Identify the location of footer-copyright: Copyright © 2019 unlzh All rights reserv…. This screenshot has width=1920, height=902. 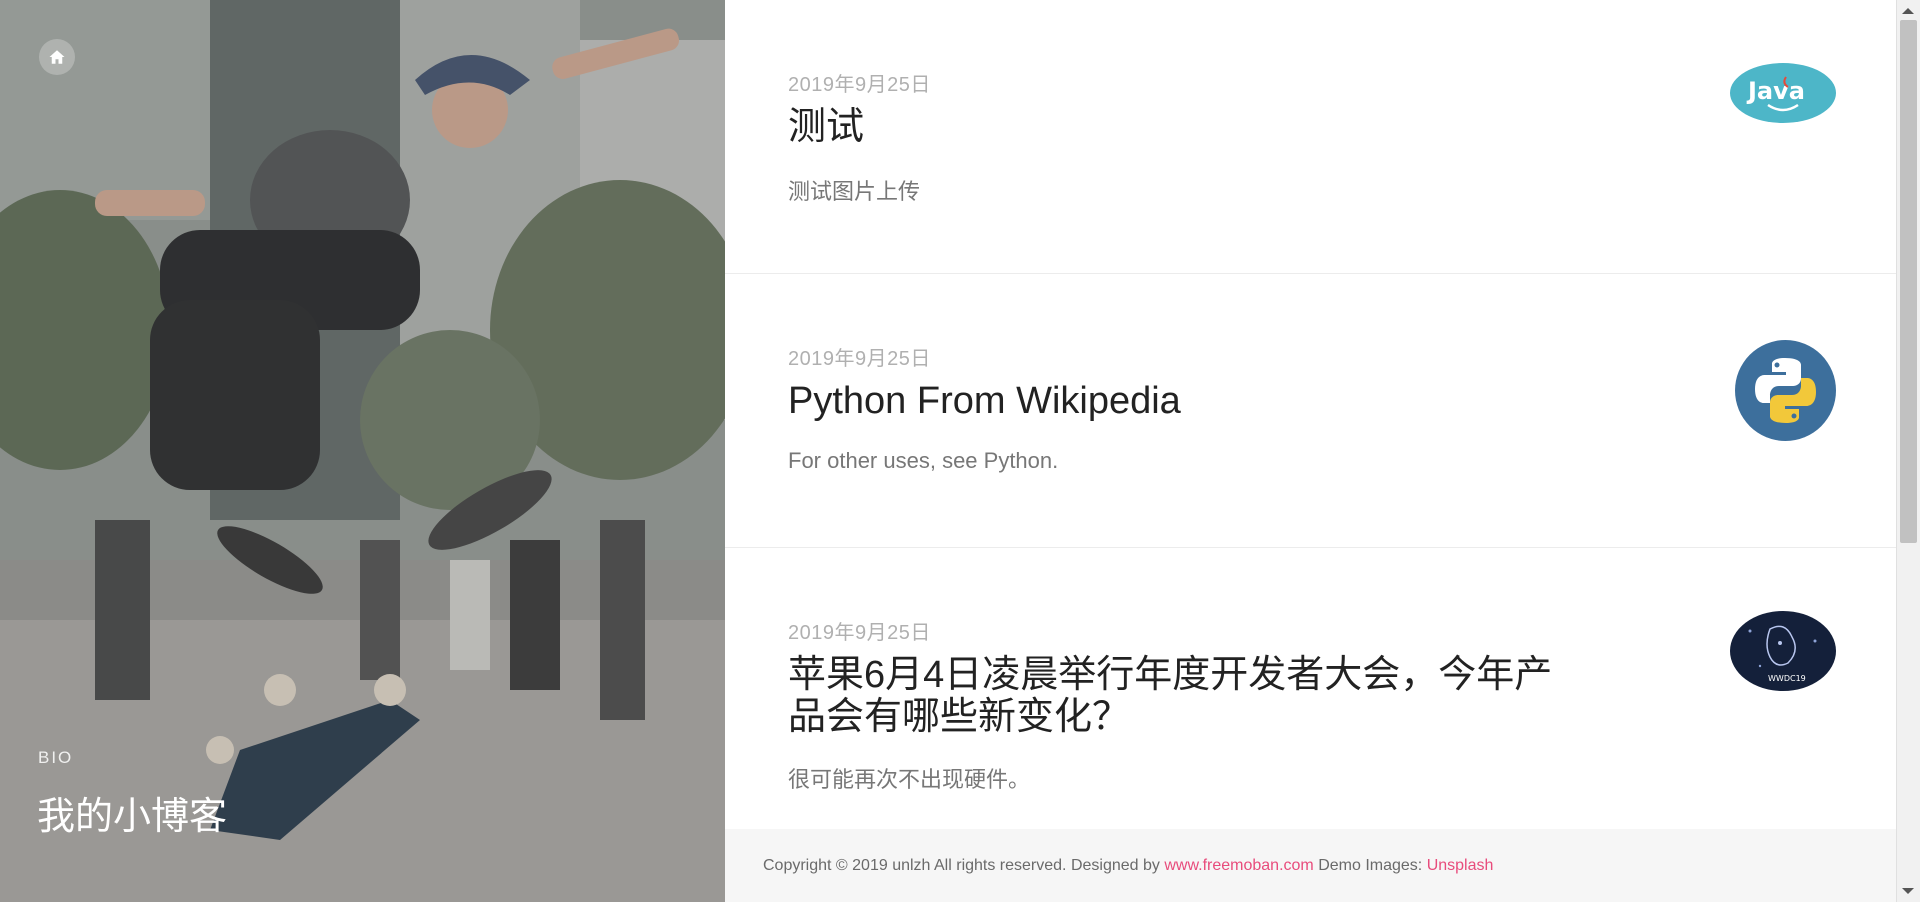
(1128, 866).